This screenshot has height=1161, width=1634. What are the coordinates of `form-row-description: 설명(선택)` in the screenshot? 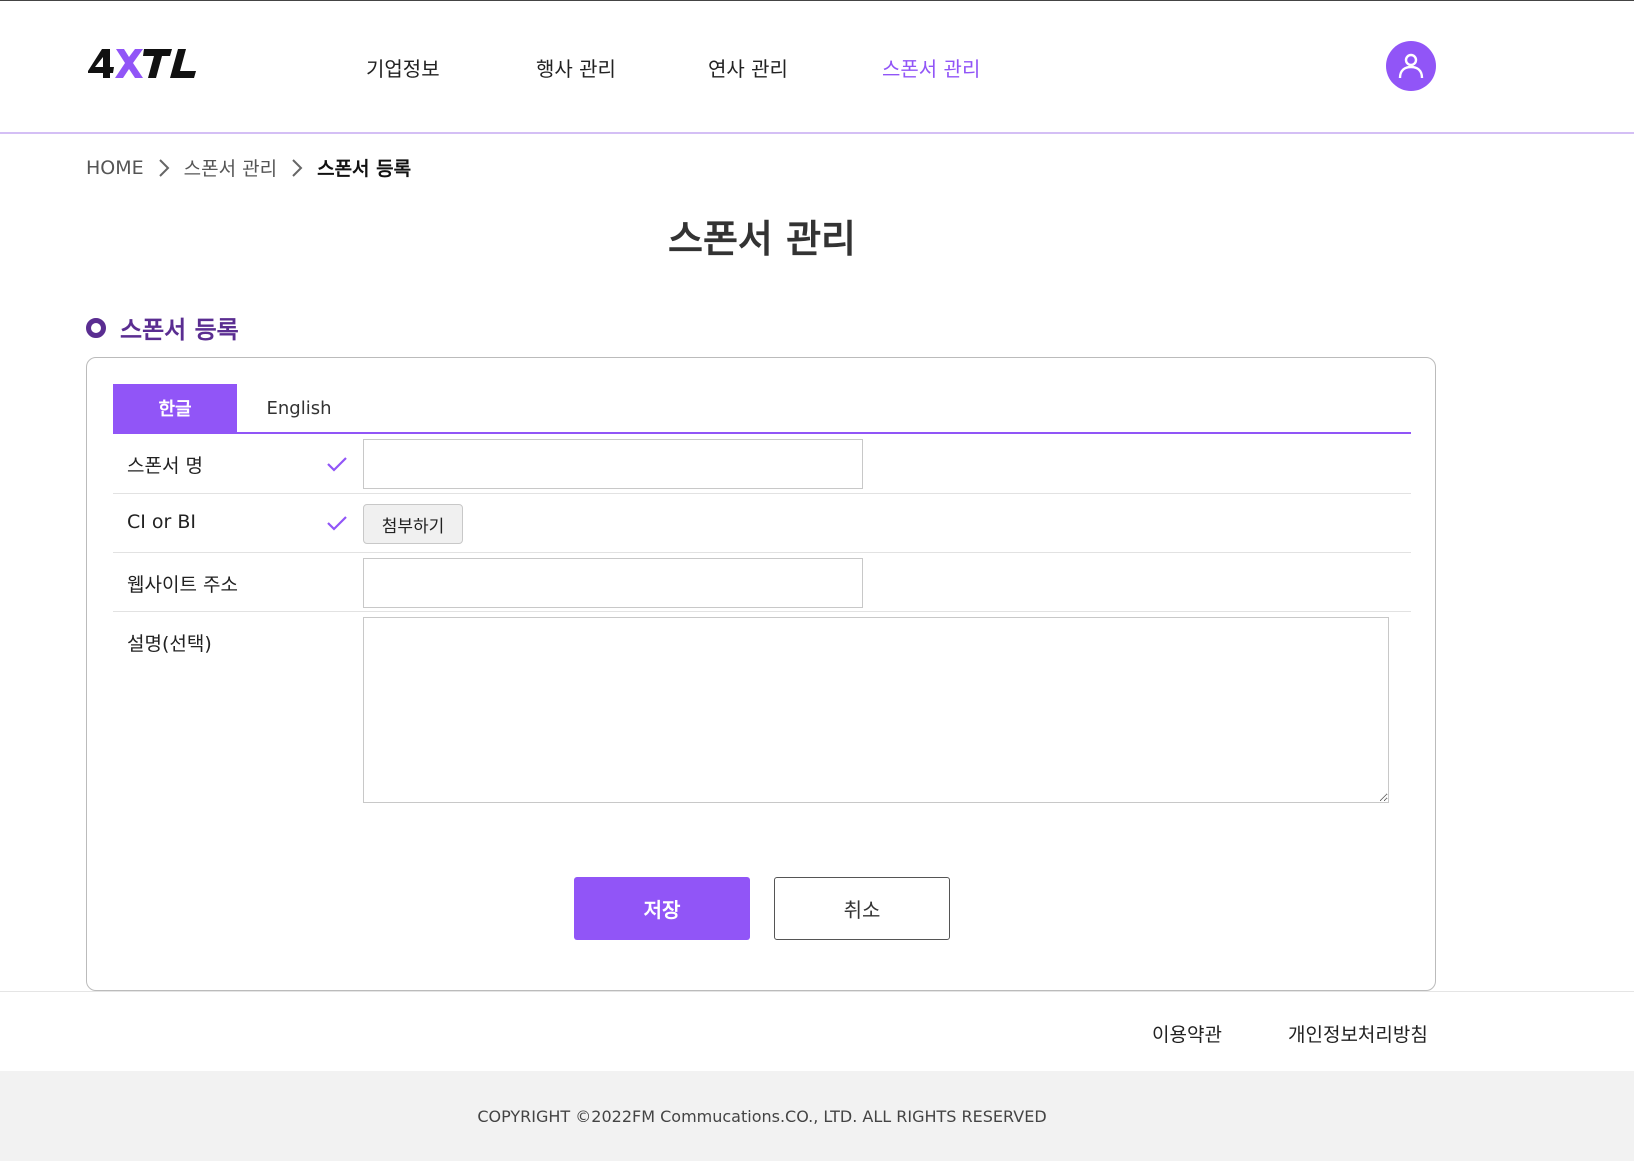 It's located at (762, 712).